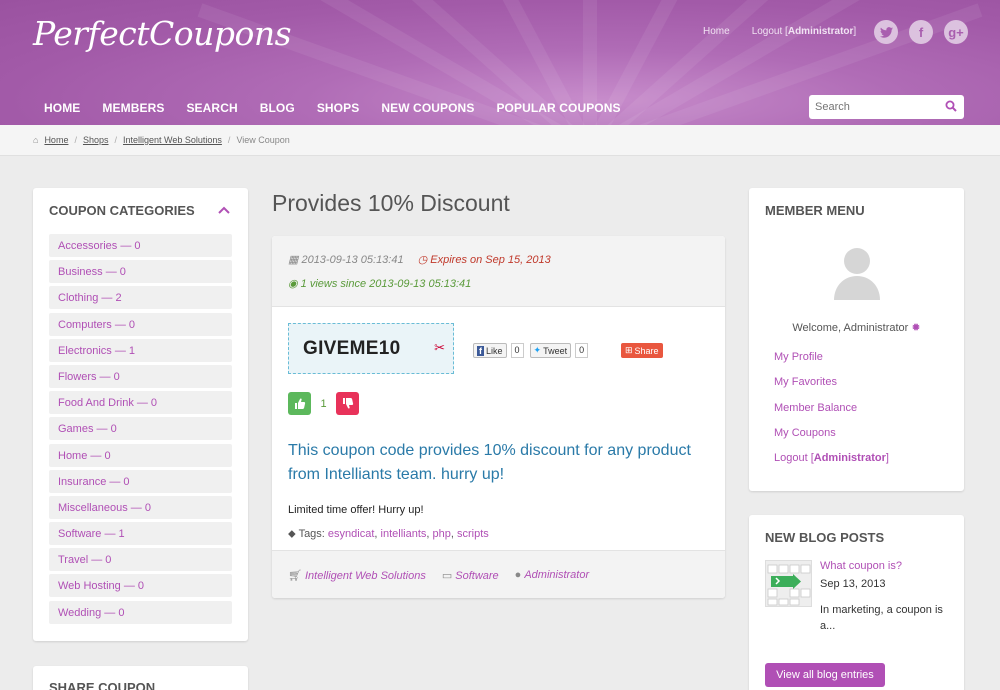 The height and width of the screenshot is (690, 1000). Describe the element at coordinates (140, 507) in the screenshot. I see `category-item: Miscellaneous — 0` at that location.